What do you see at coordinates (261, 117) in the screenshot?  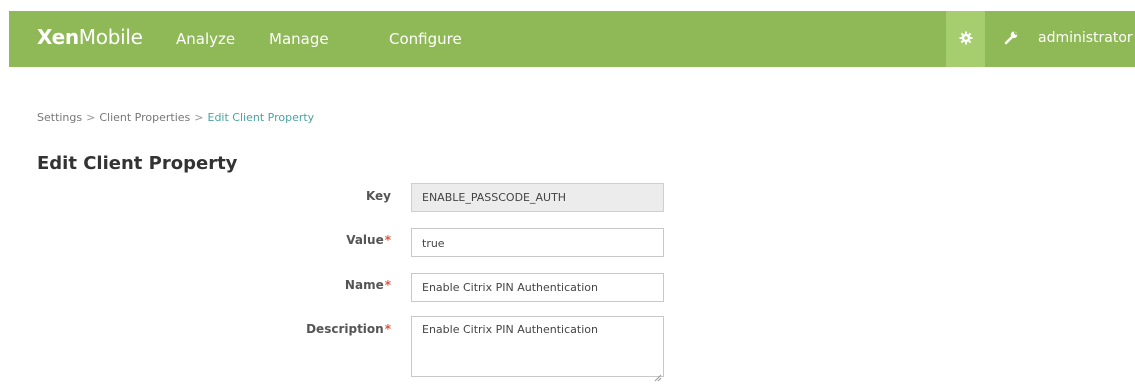 I see `breadcrumb-current: Edit Client Property` at bounding box center [261, 117].